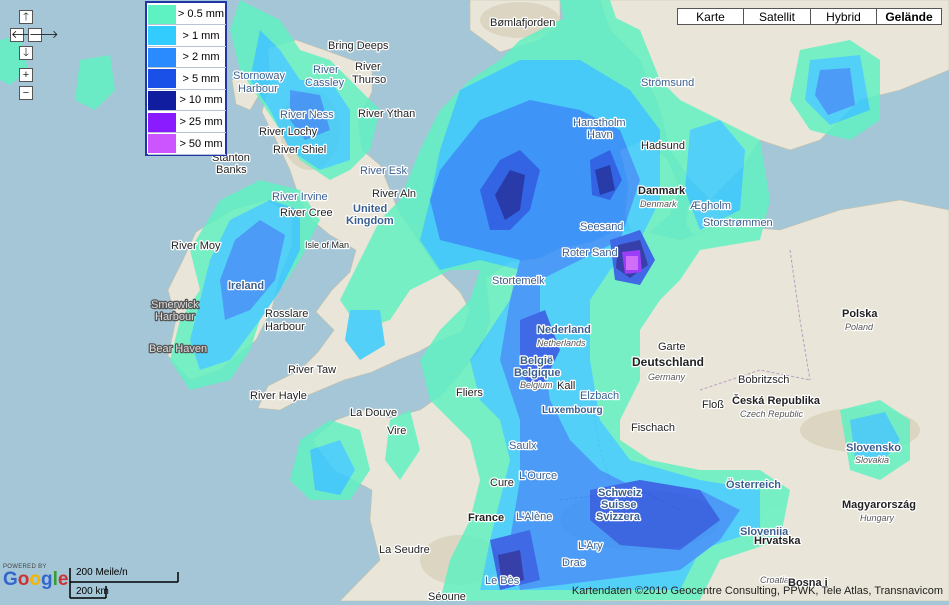  I want to click on label-osterreich: Österreich, so click(753, 484).